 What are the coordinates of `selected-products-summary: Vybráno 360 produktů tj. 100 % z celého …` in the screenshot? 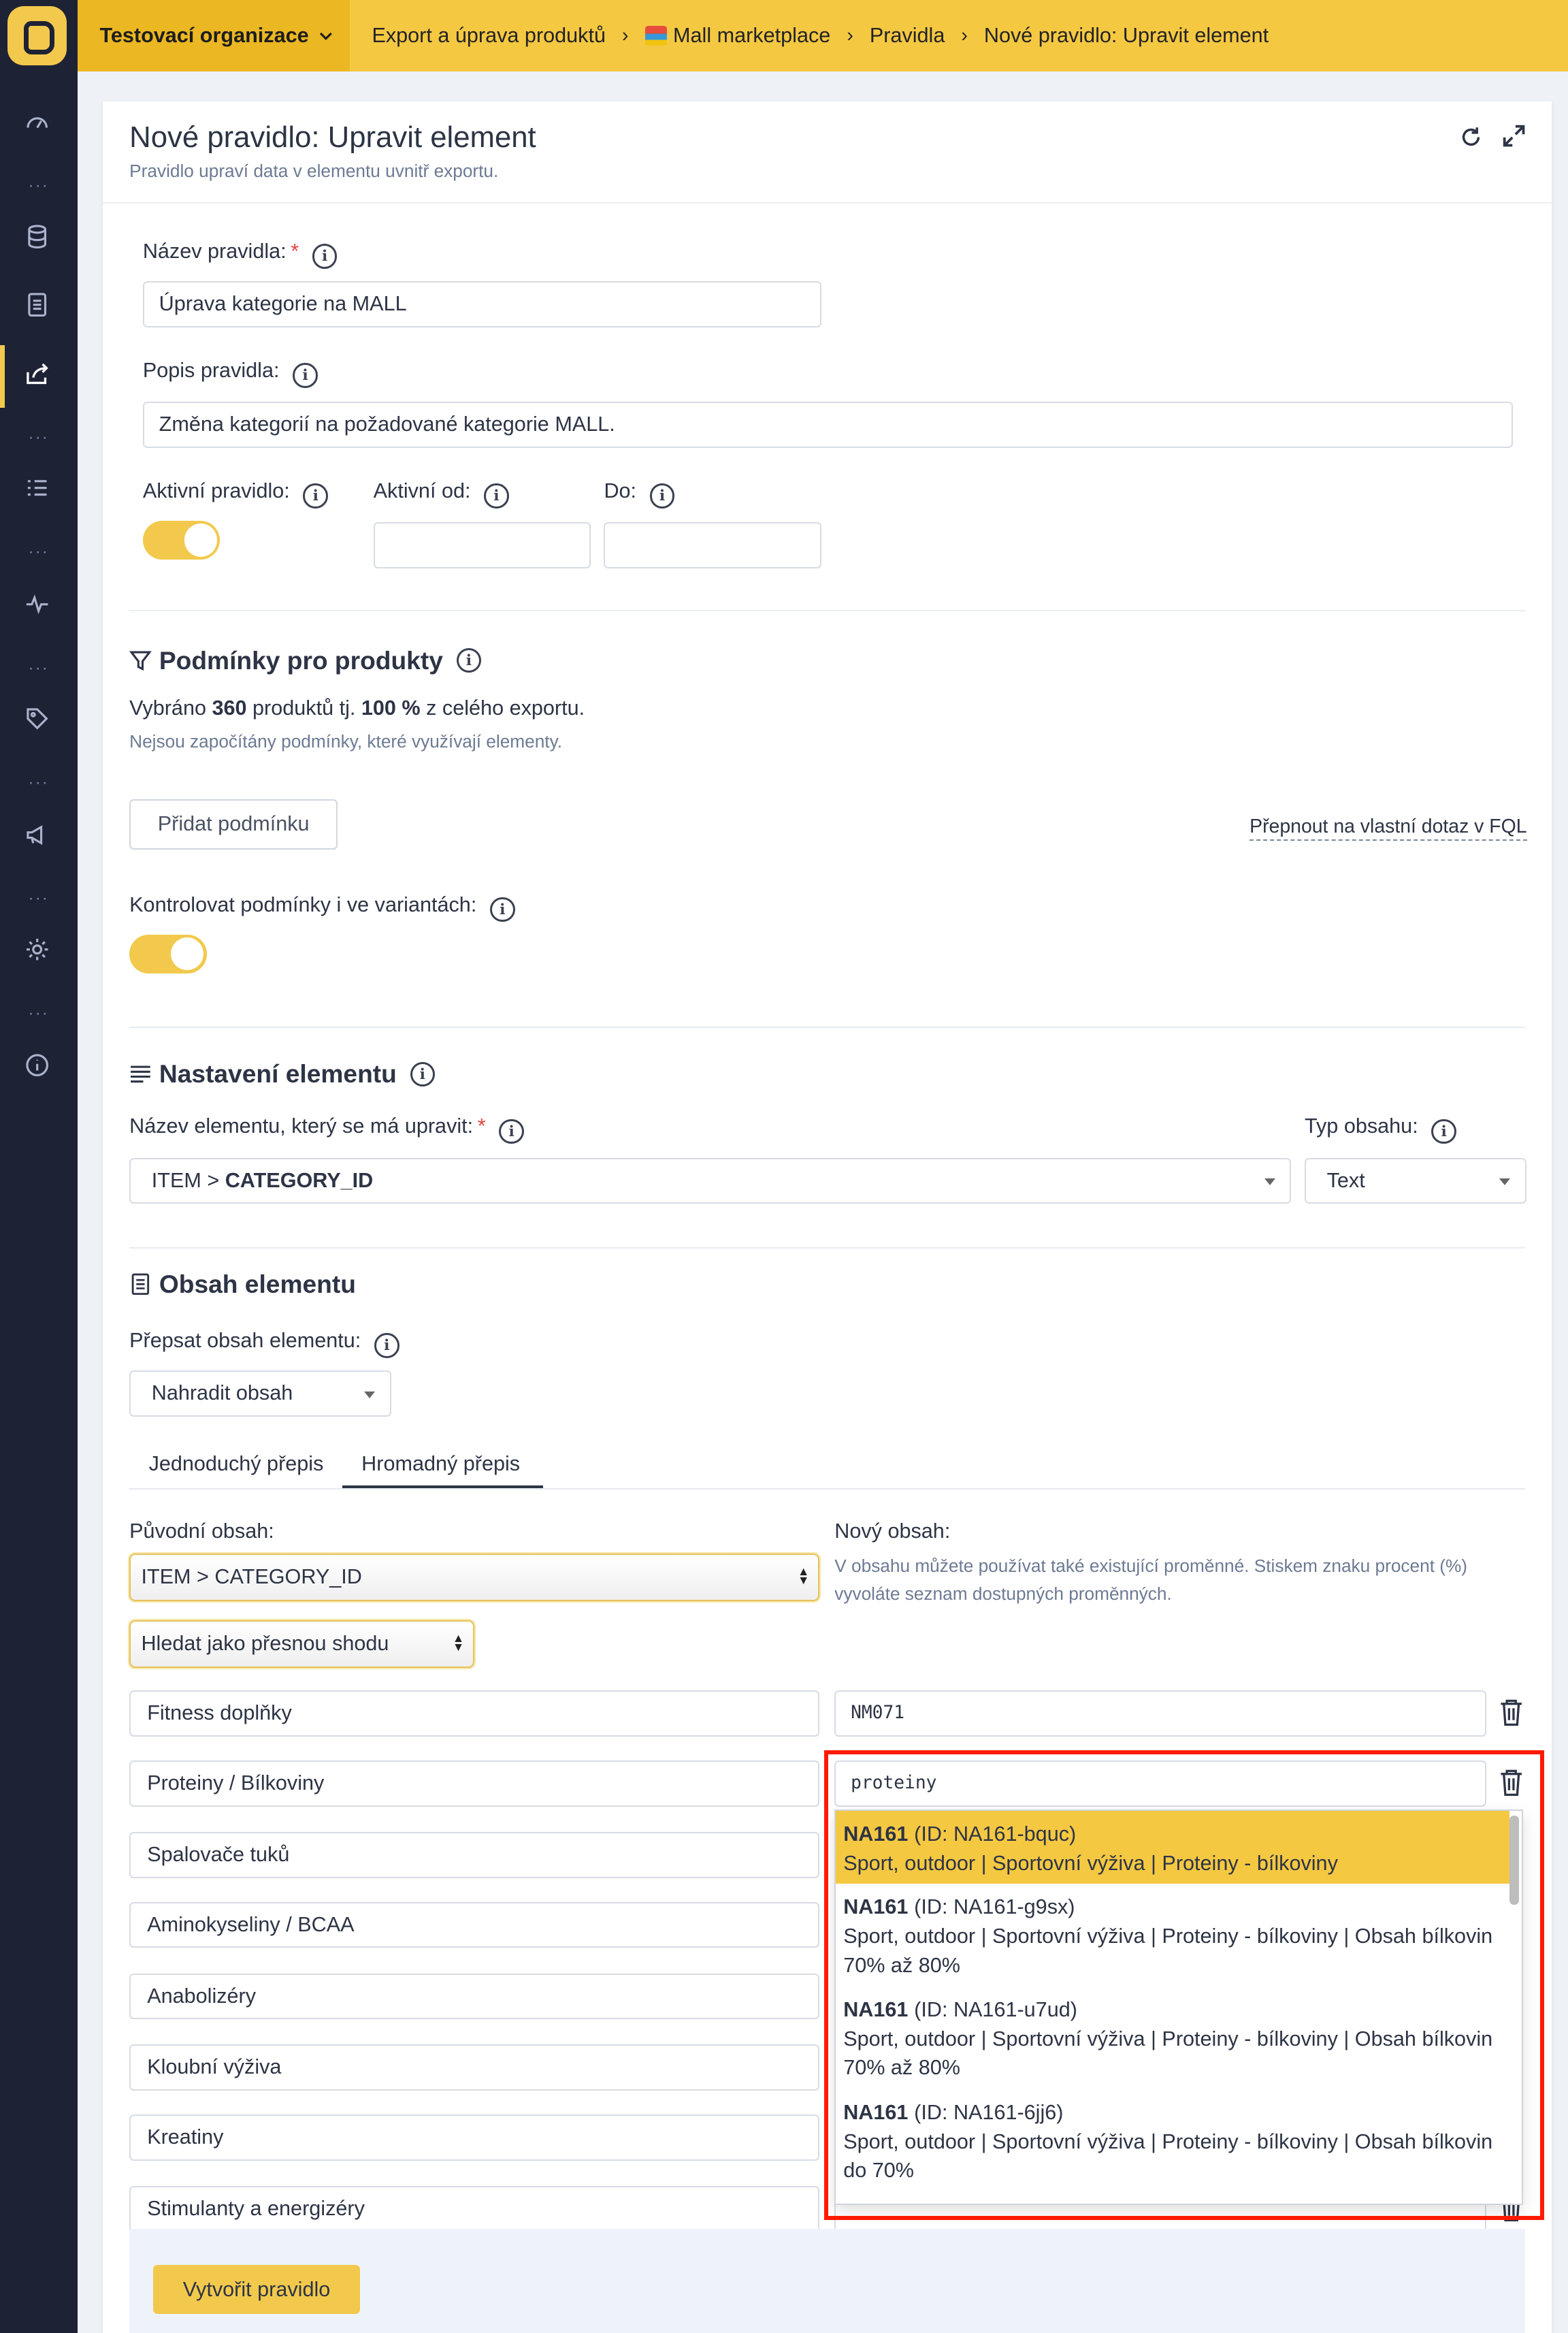 It's located at (357, 708).